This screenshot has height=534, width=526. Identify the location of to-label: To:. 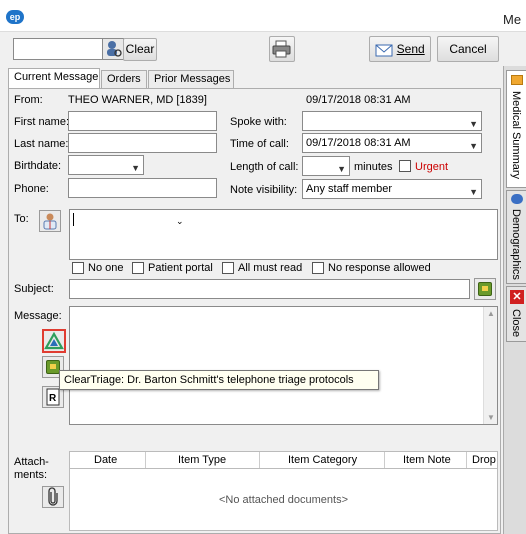
(21, 219).